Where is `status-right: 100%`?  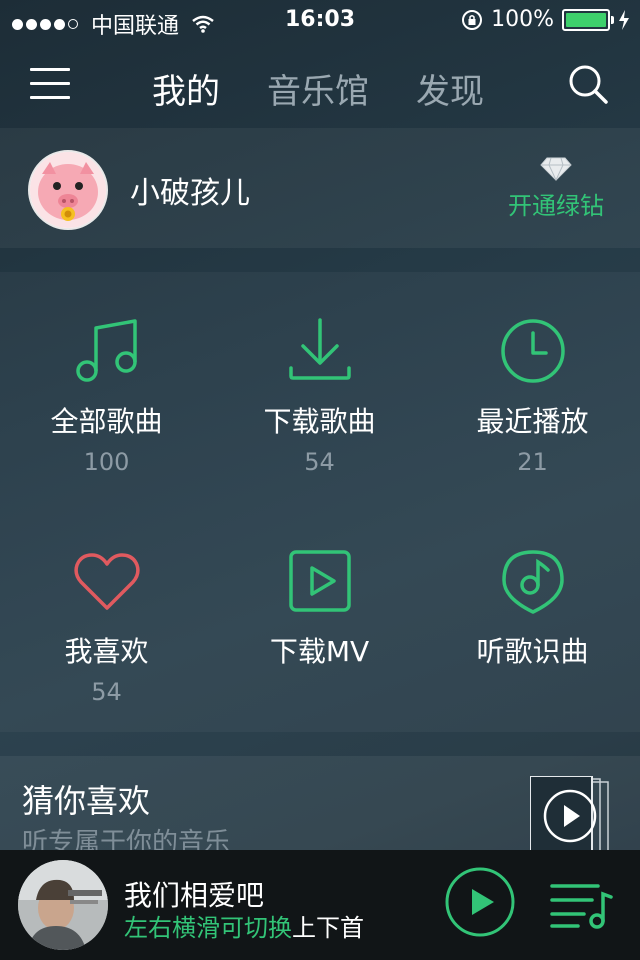
status-right: 100% is located at coordinates (545, 19).